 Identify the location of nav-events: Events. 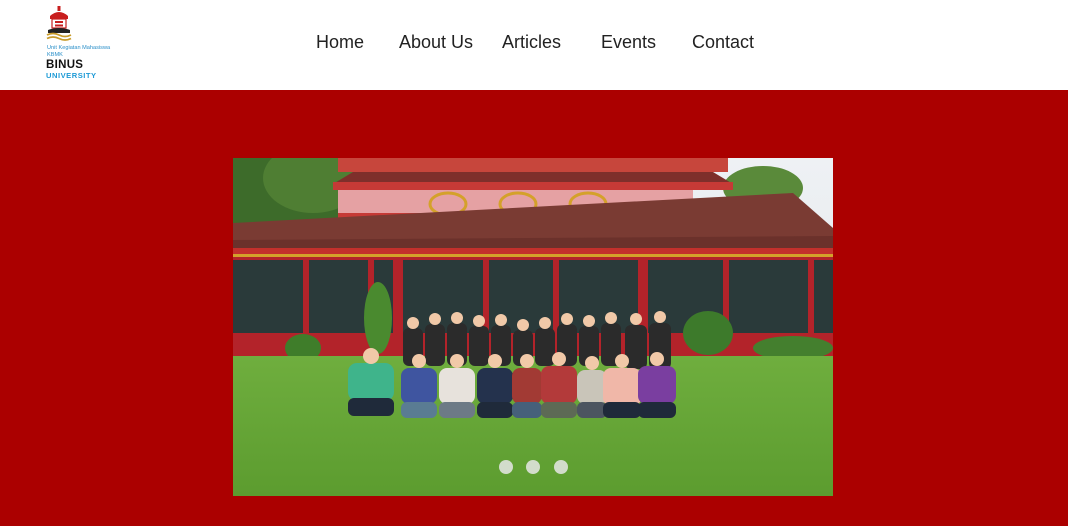
(628, 42).